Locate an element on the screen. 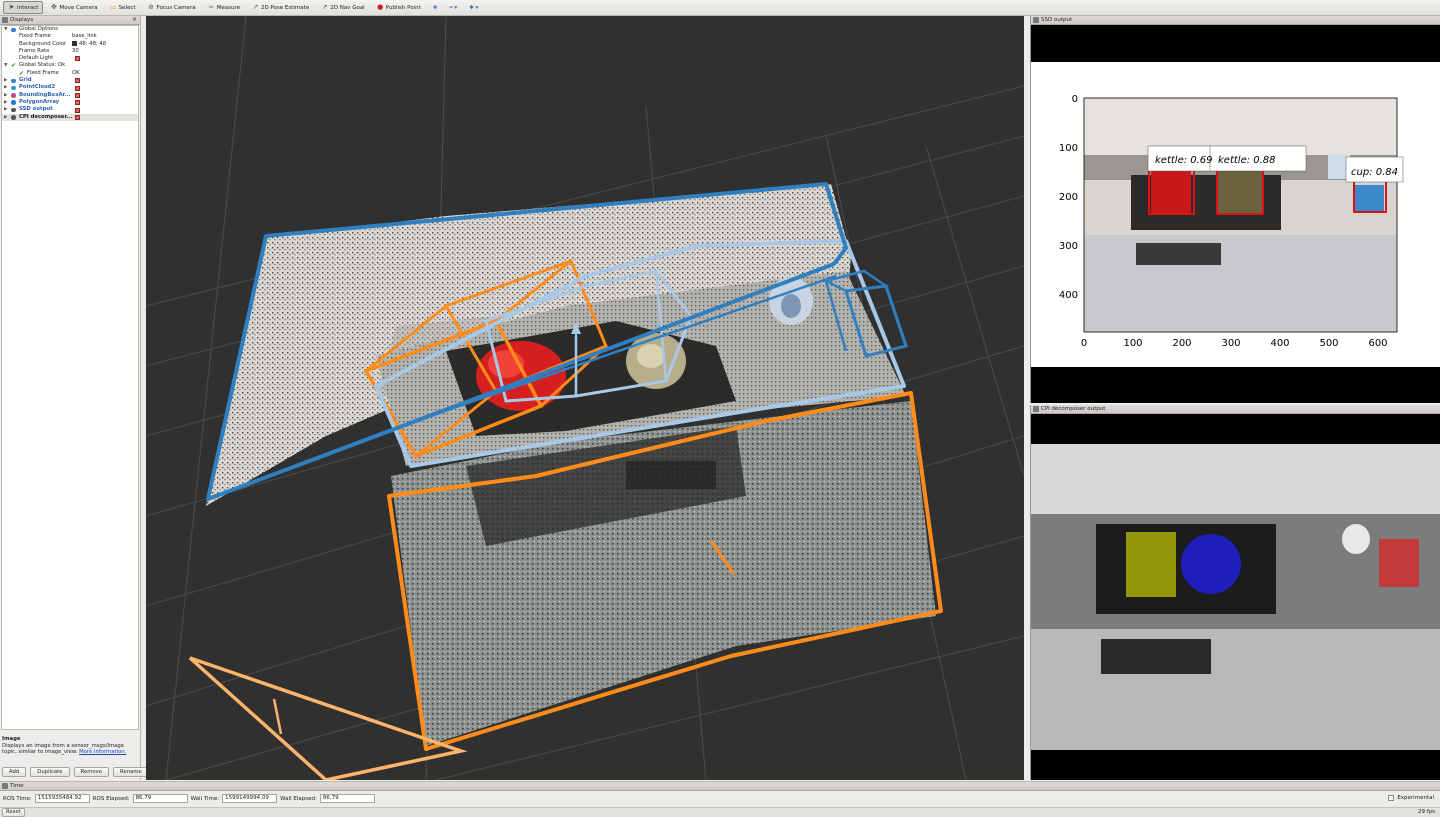  plus-icon: ✚ is located at coordinates (435, 7).